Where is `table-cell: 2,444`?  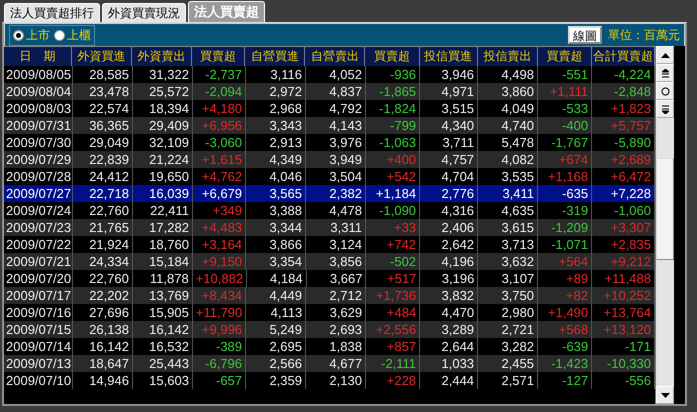
table-cell: 2,444 is located at coordinates (449, 380).